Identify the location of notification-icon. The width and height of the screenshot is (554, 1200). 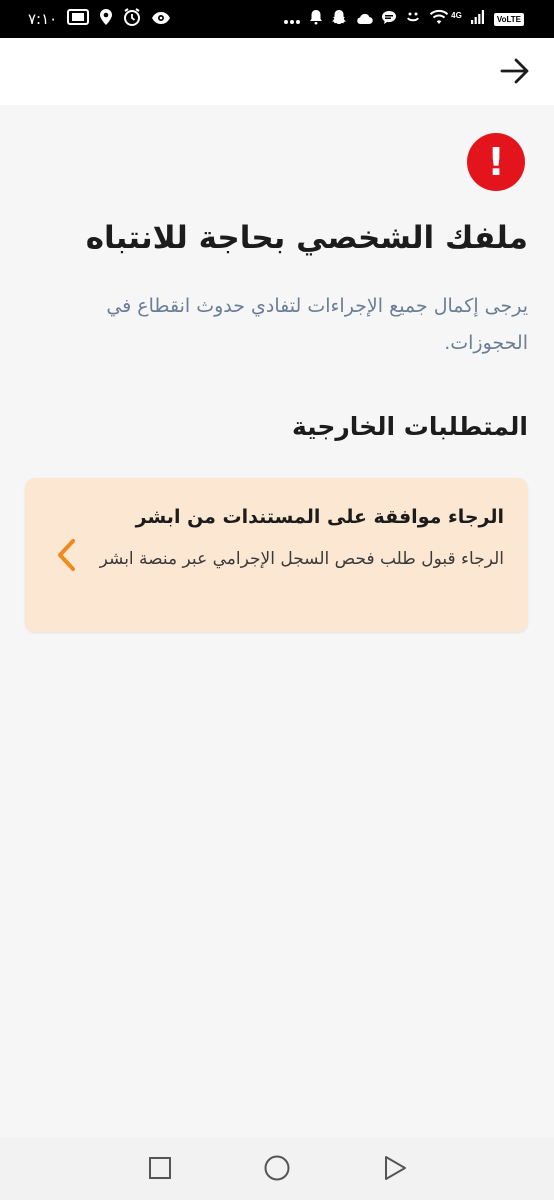
(316, 19).